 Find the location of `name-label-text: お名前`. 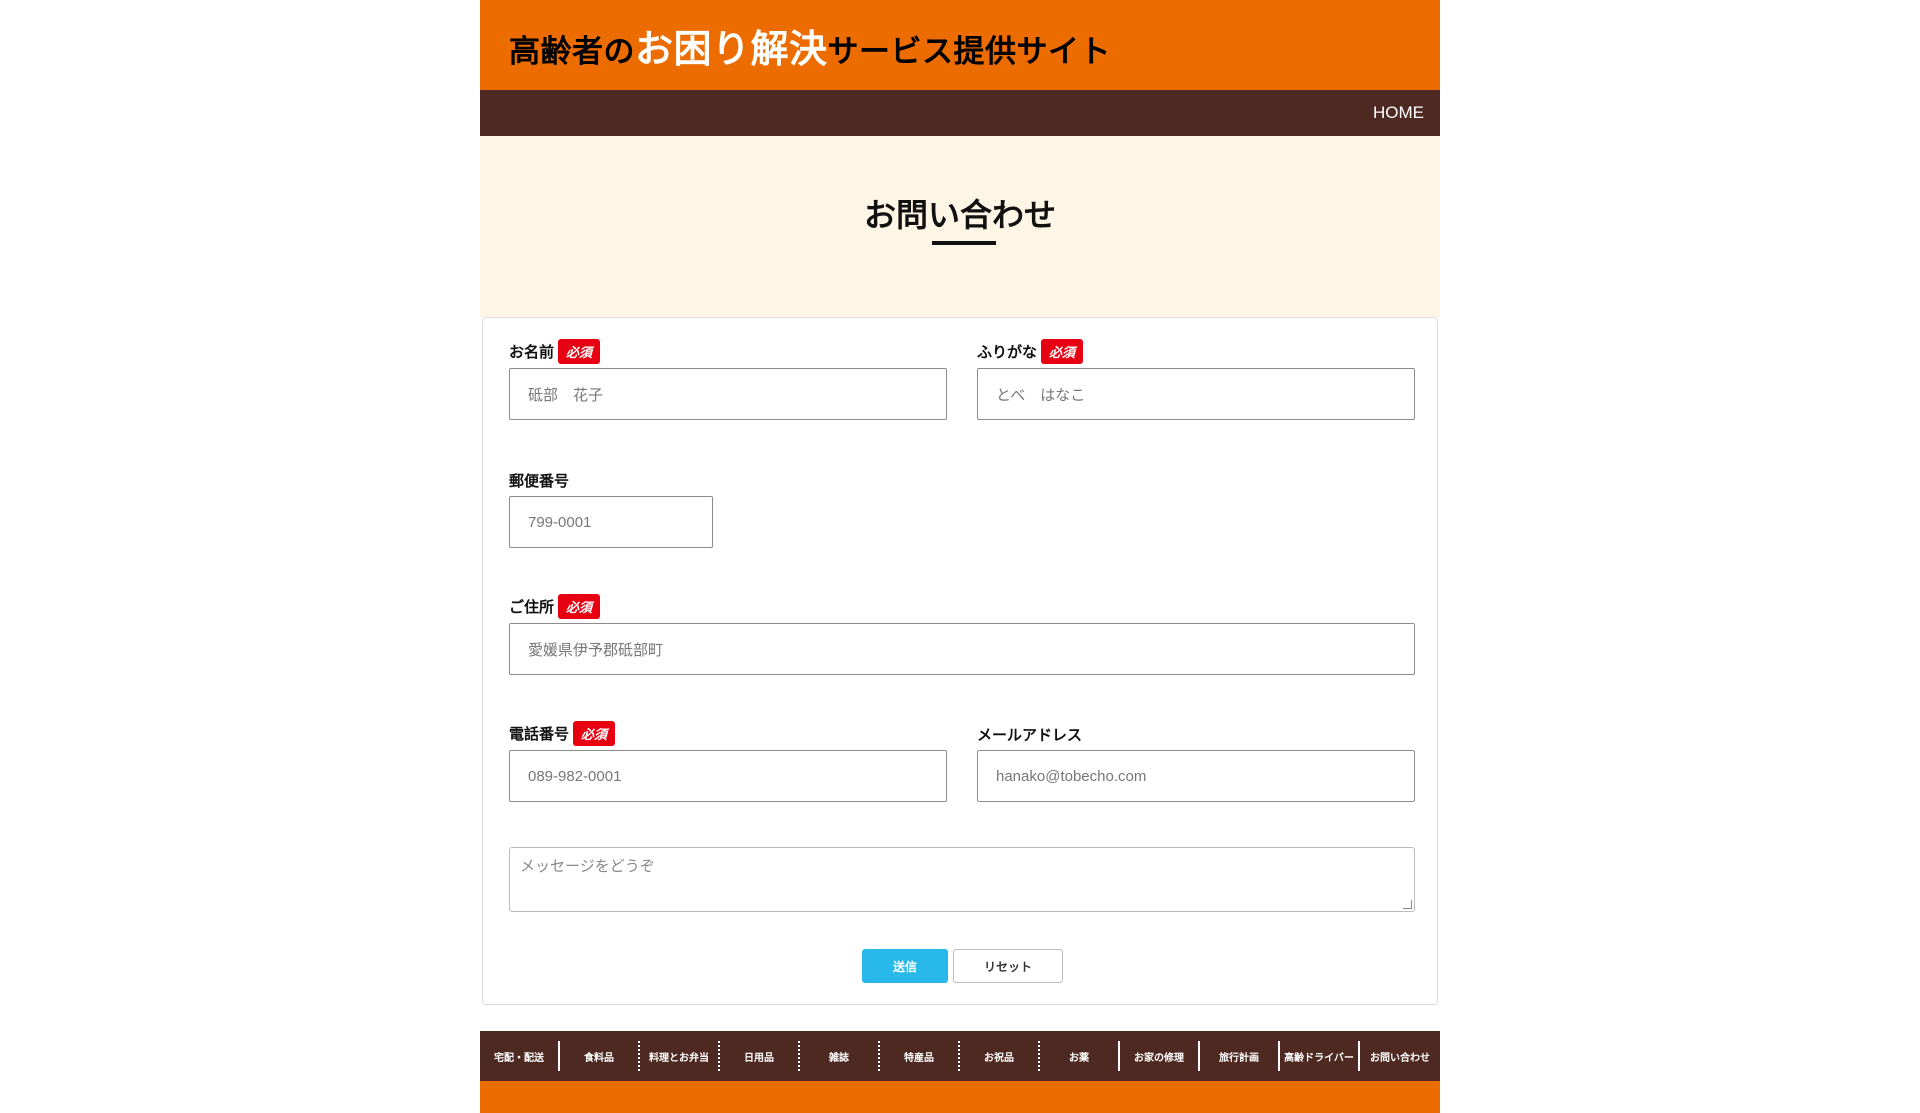

name-label-text: お名前 is located at coordinates (532, 352).